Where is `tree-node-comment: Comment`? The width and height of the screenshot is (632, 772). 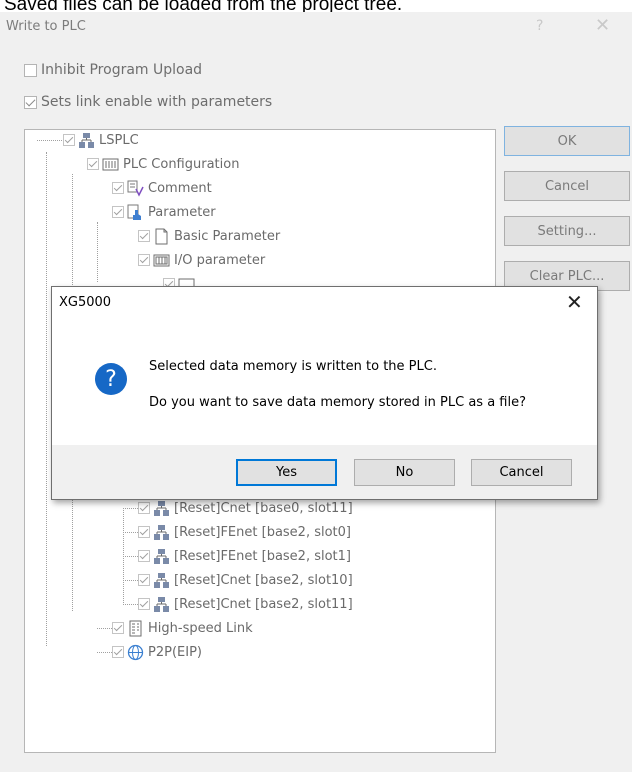
tree-node-comment: Comment is located at coordinates (162, 188).